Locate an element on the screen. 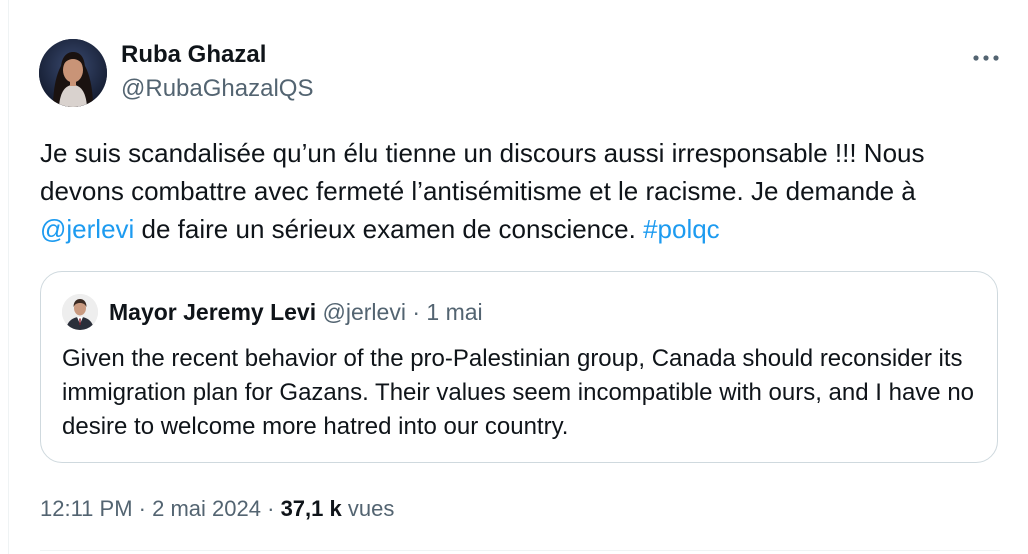 This screenshot has height=554, width=1028. author-display-name: Ruba Ghazal is located at coordinates (193, 55).